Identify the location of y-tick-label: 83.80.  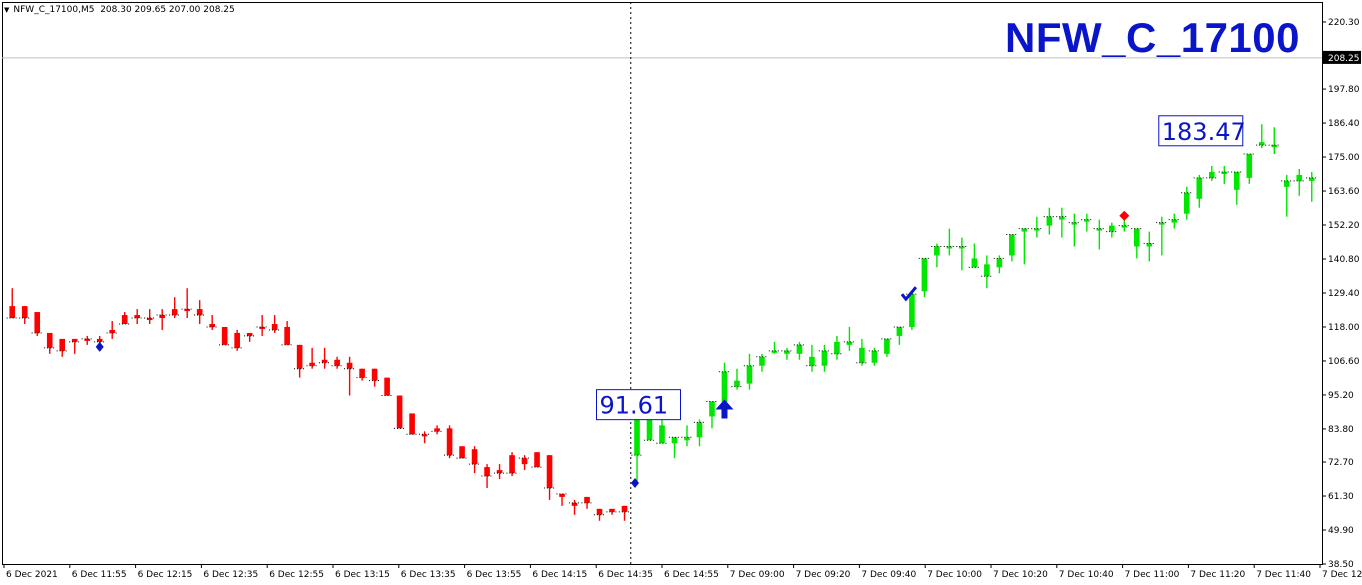
(1341, 430).